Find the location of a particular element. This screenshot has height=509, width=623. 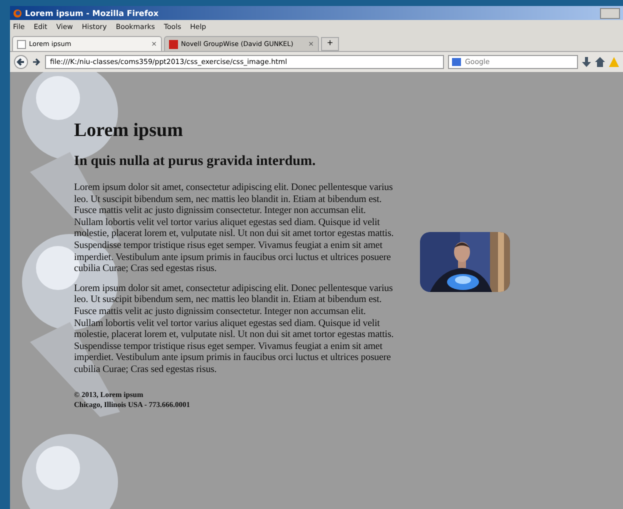

page-subheading: In quis nulla at purus gravida interdum. is located at coordinates (195, 162).